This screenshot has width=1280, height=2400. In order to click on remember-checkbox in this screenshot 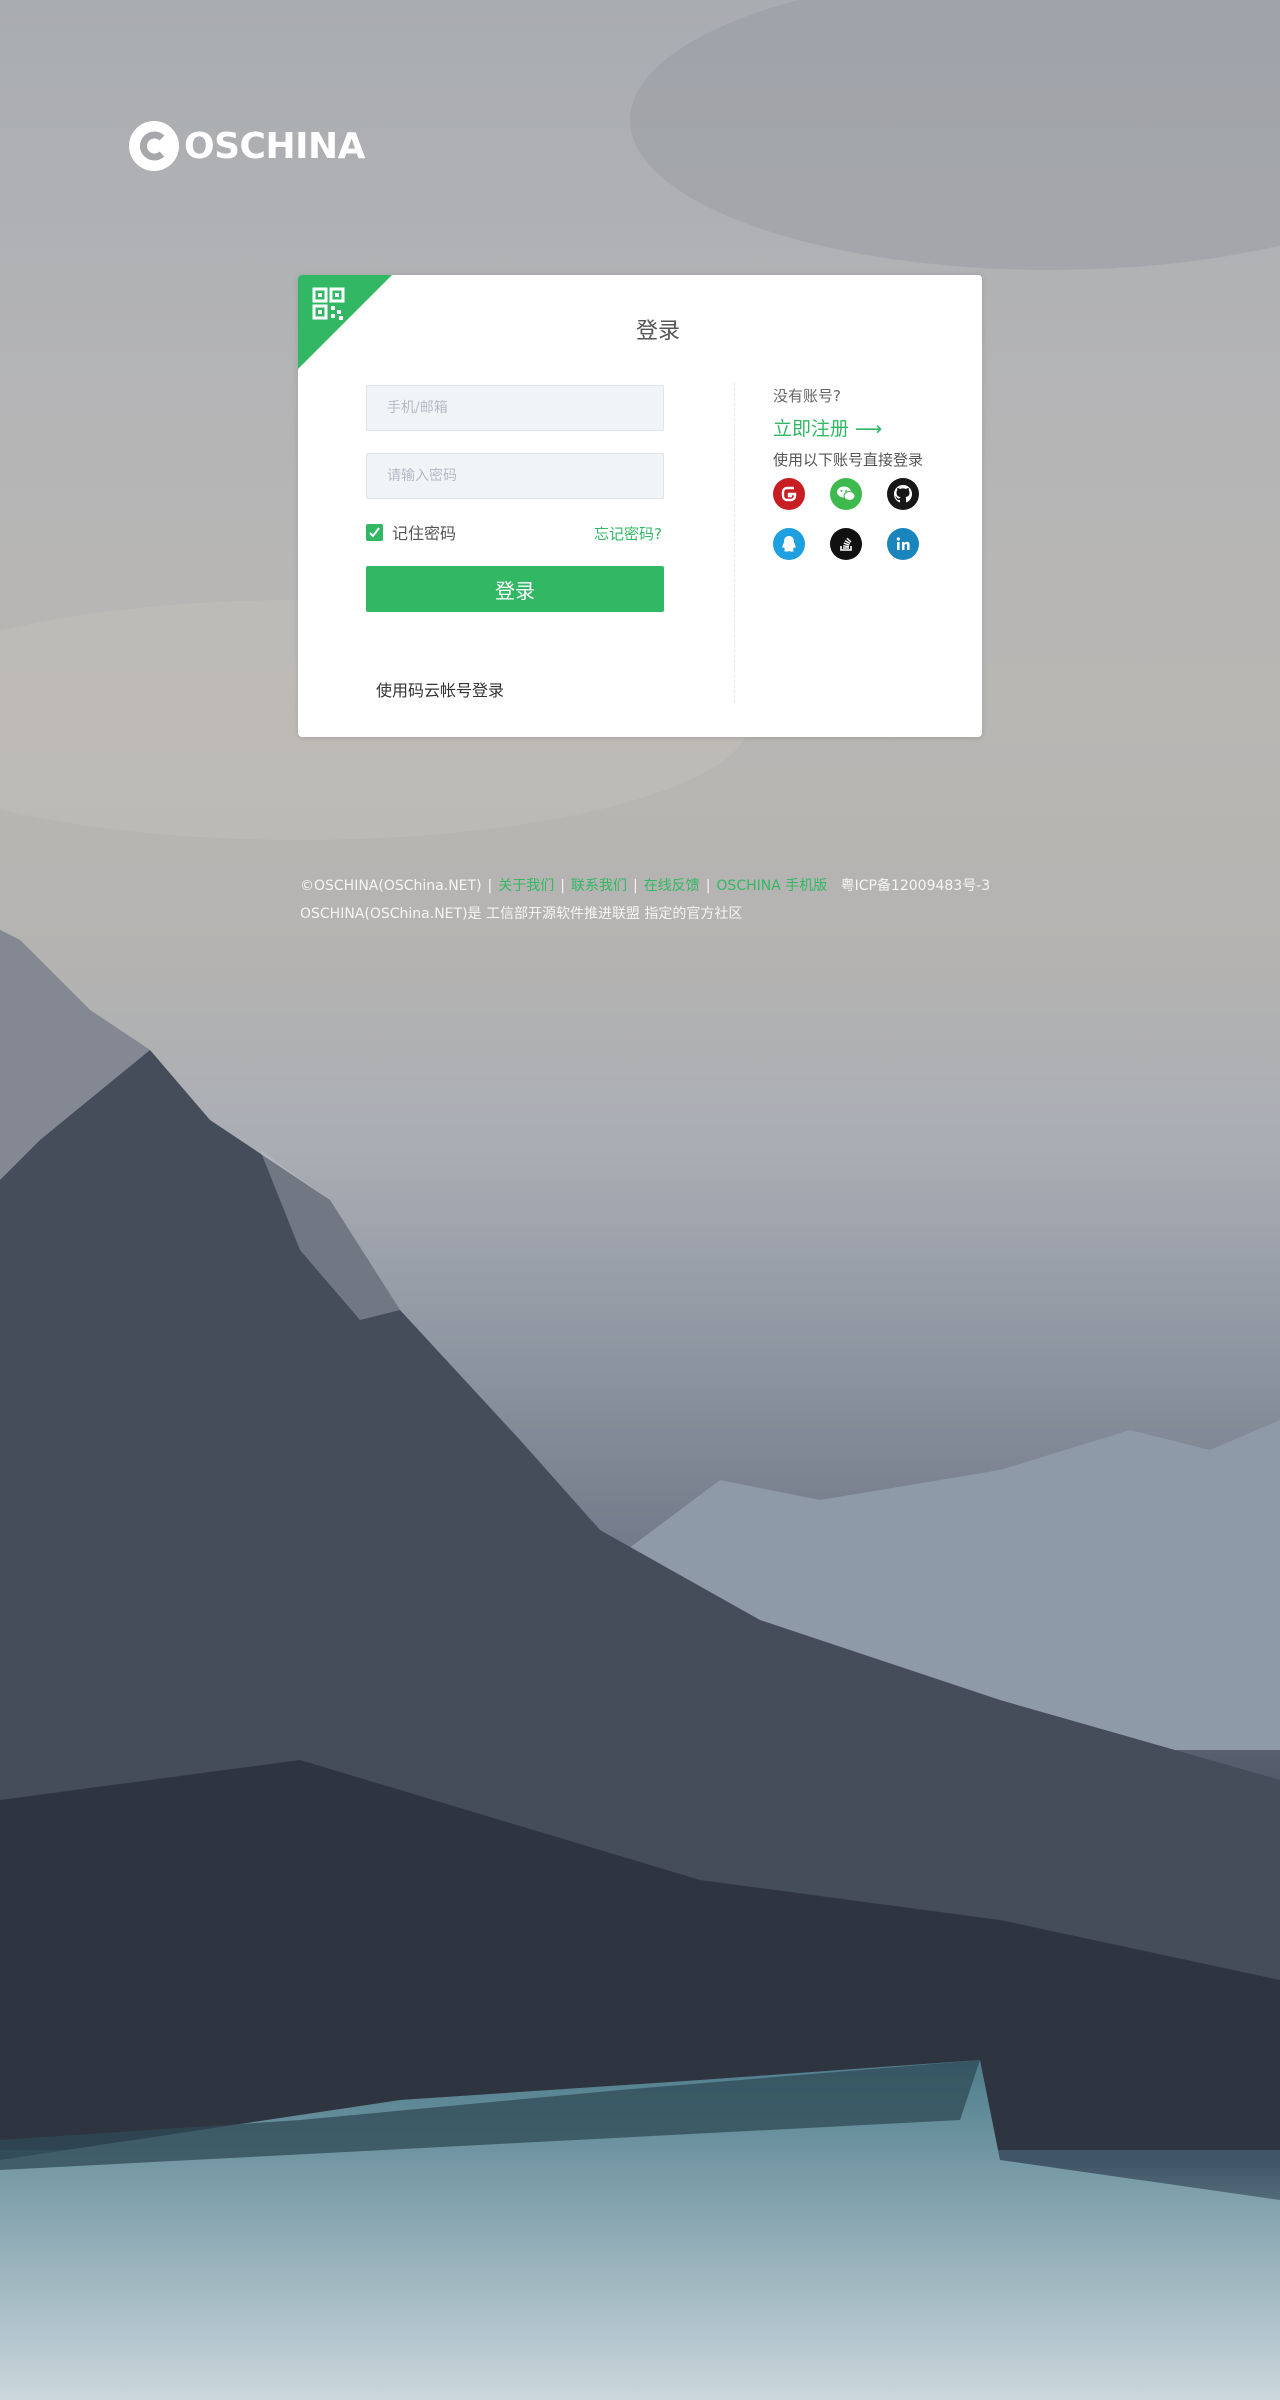, I will do `click(374, 532)`.